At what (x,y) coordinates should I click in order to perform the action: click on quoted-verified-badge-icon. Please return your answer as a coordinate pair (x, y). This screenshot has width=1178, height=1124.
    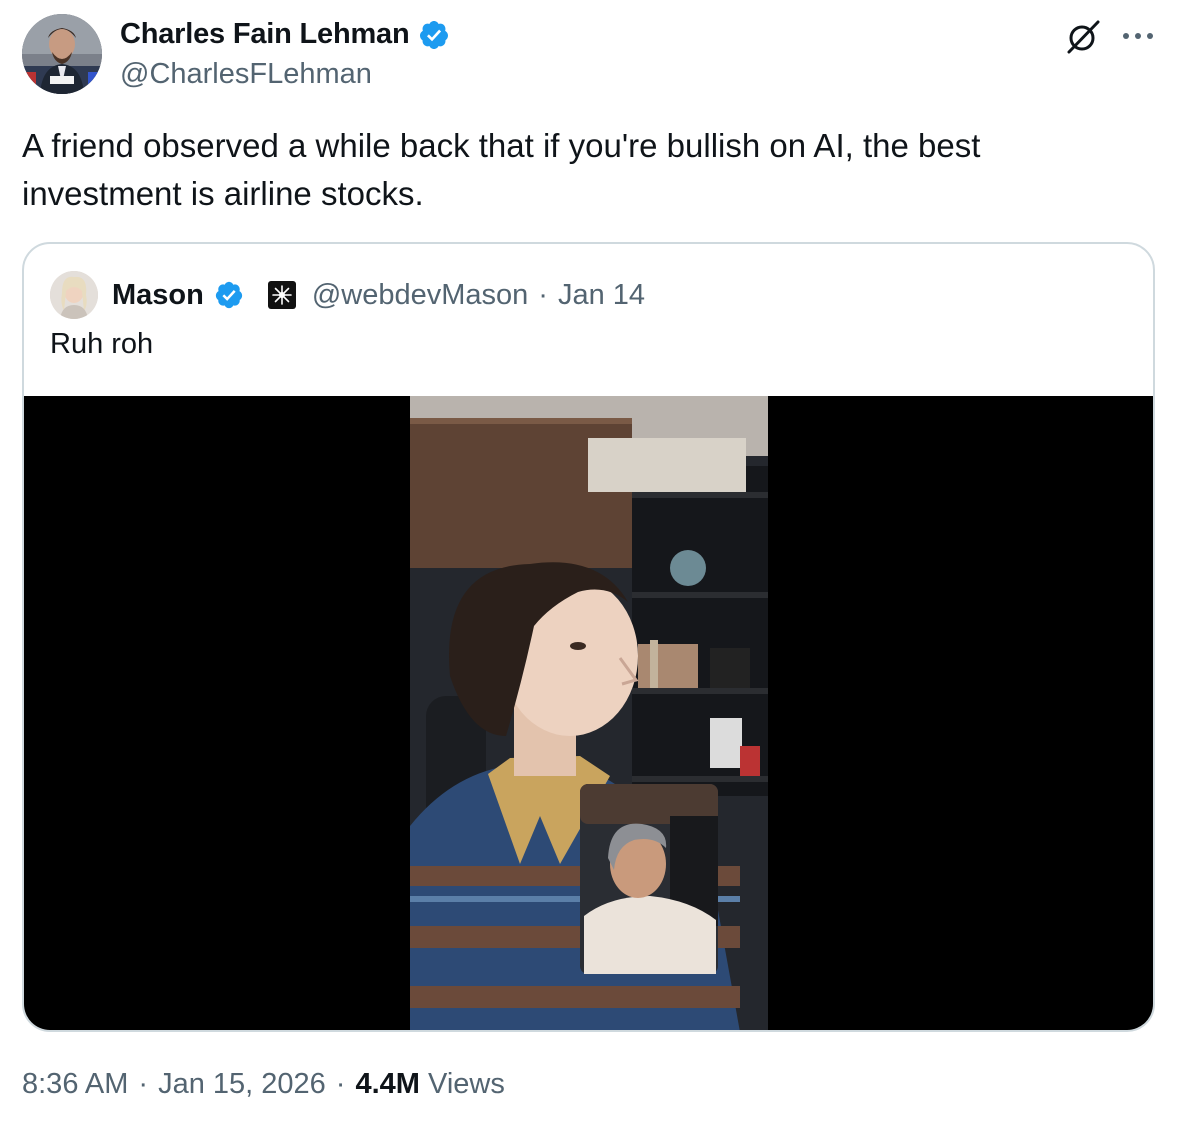
    Looking at the image, I should click on (228, 295).